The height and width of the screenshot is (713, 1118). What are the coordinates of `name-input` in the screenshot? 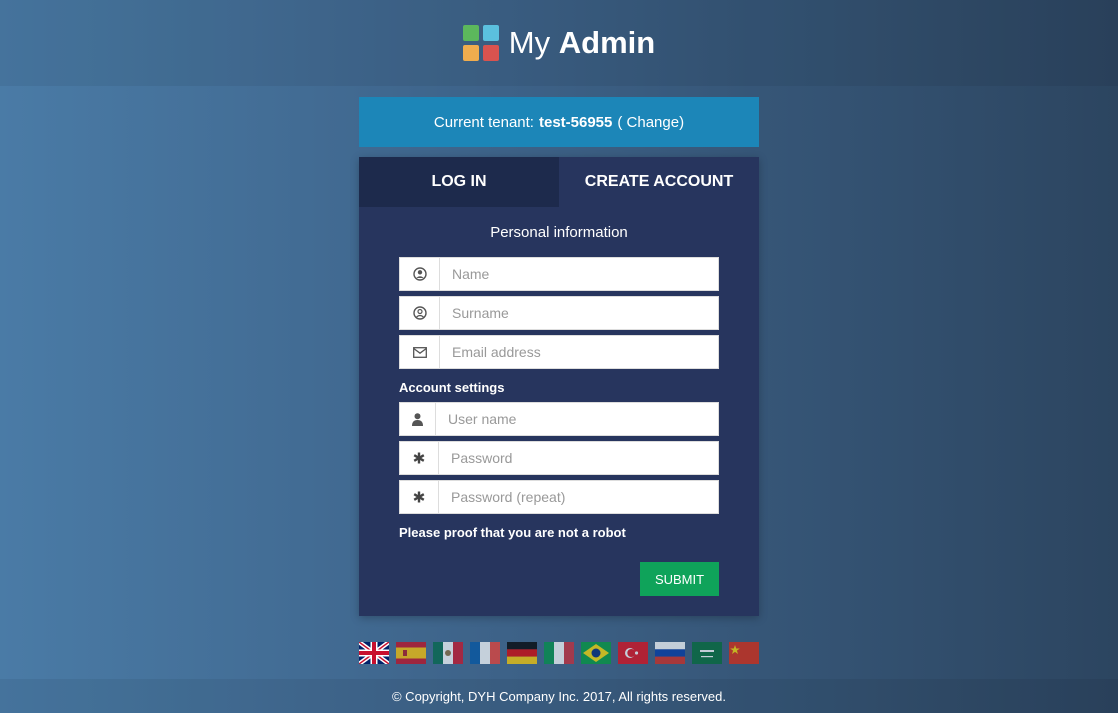 It's located at (579, 274).